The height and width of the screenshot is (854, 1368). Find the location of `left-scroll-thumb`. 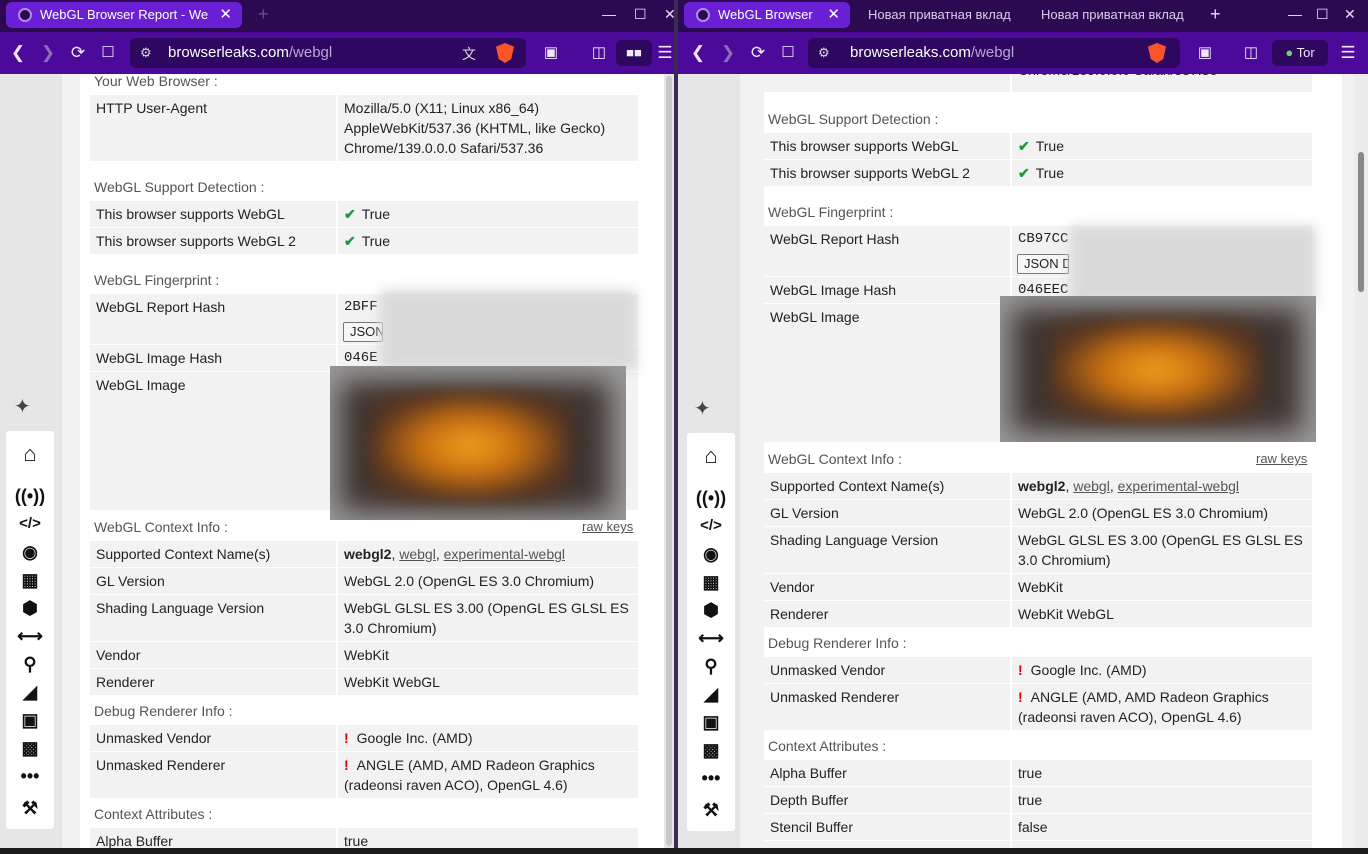

left-scroll-thumb is located at coordinates (669, 461).